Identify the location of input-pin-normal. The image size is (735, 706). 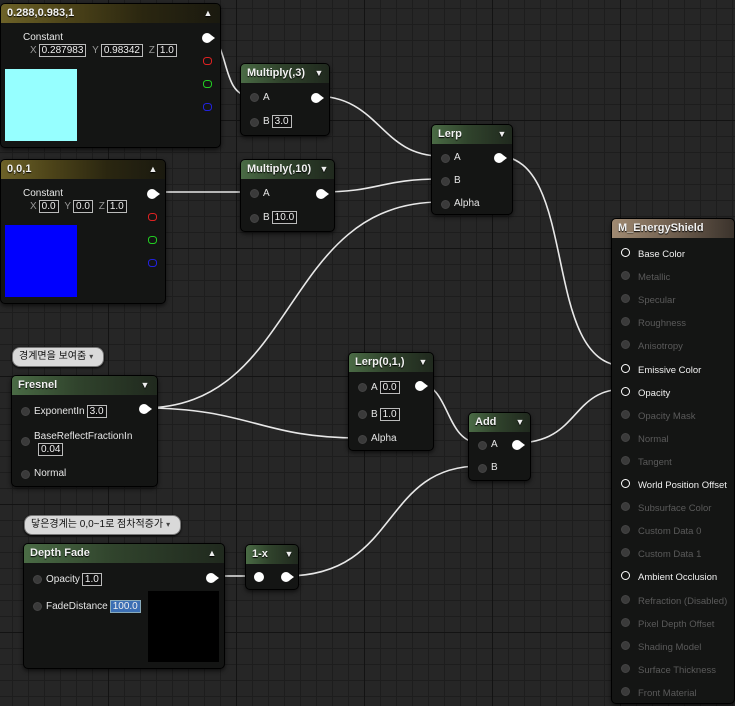
(25, 474).